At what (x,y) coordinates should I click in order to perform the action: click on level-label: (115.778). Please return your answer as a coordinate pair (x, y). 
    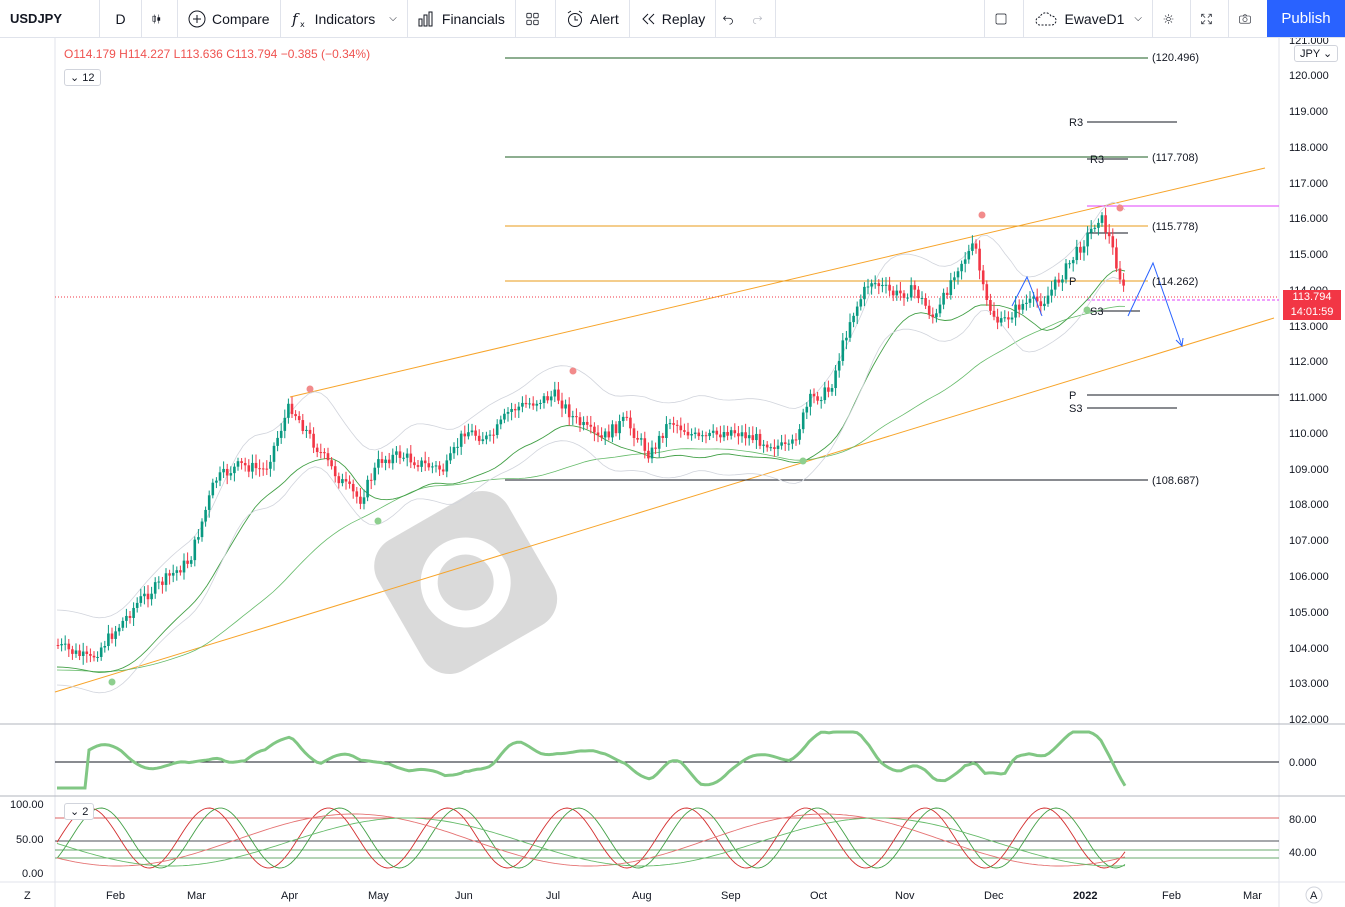
    Looking at the image, I should click on (1175, 227).